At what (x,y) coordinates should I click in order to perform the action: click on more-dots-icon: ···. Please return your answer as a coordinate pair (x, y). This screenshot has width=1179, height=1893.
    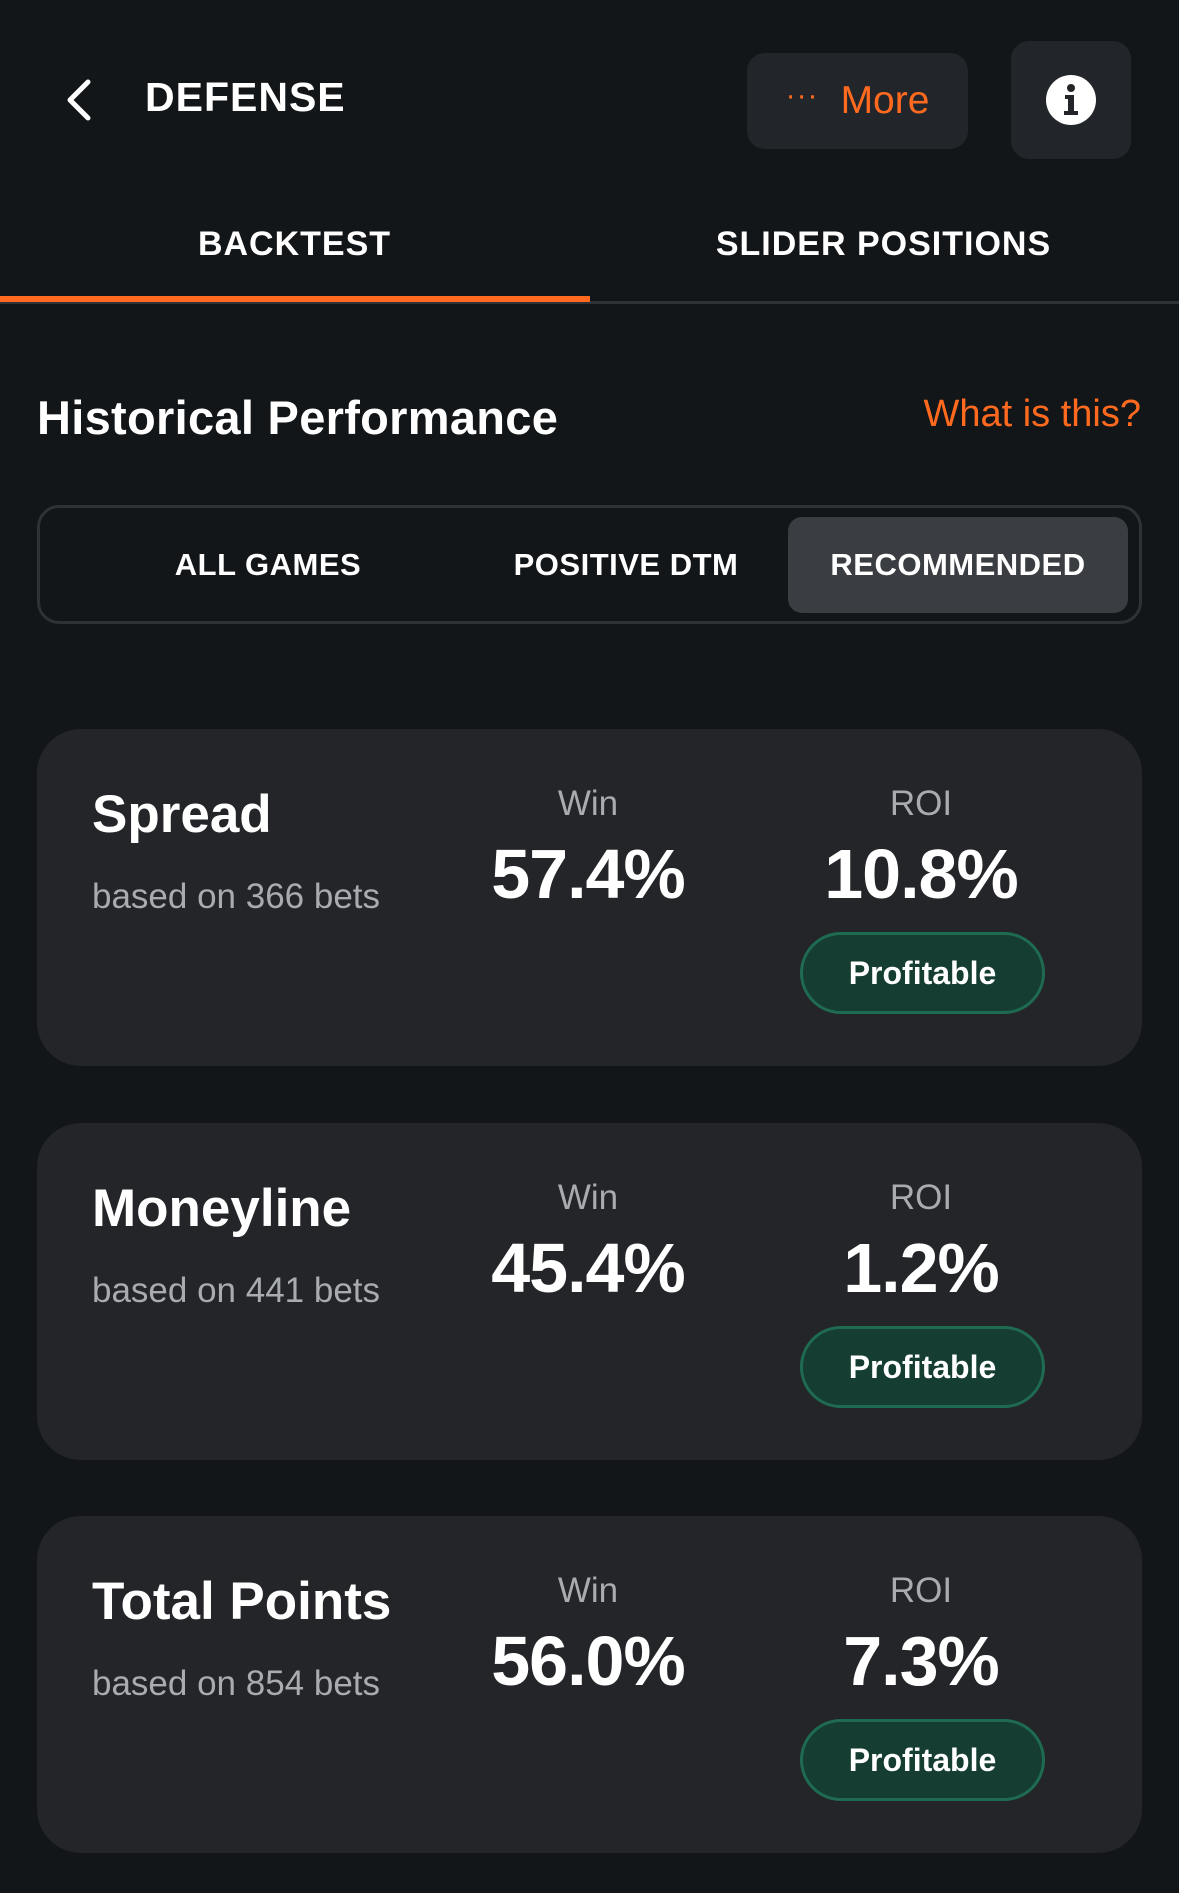
    Looking at the image, I should click on (802, 95).